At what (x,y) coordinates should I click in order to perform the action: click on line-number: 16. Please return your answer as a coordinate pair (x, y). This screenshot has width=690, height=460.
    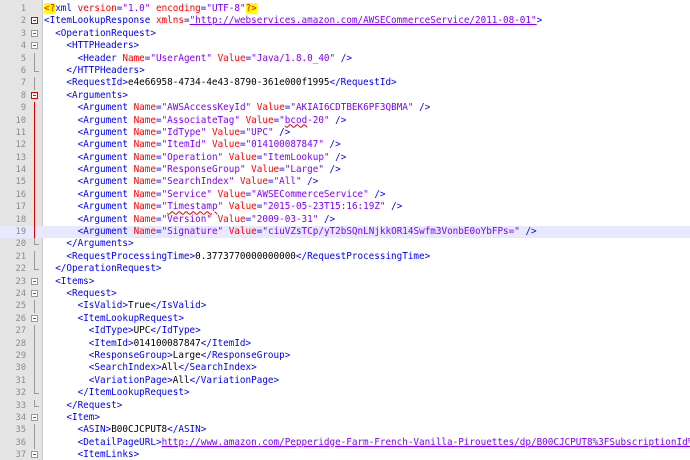
    Looking at the image, I should click on (20, 194).